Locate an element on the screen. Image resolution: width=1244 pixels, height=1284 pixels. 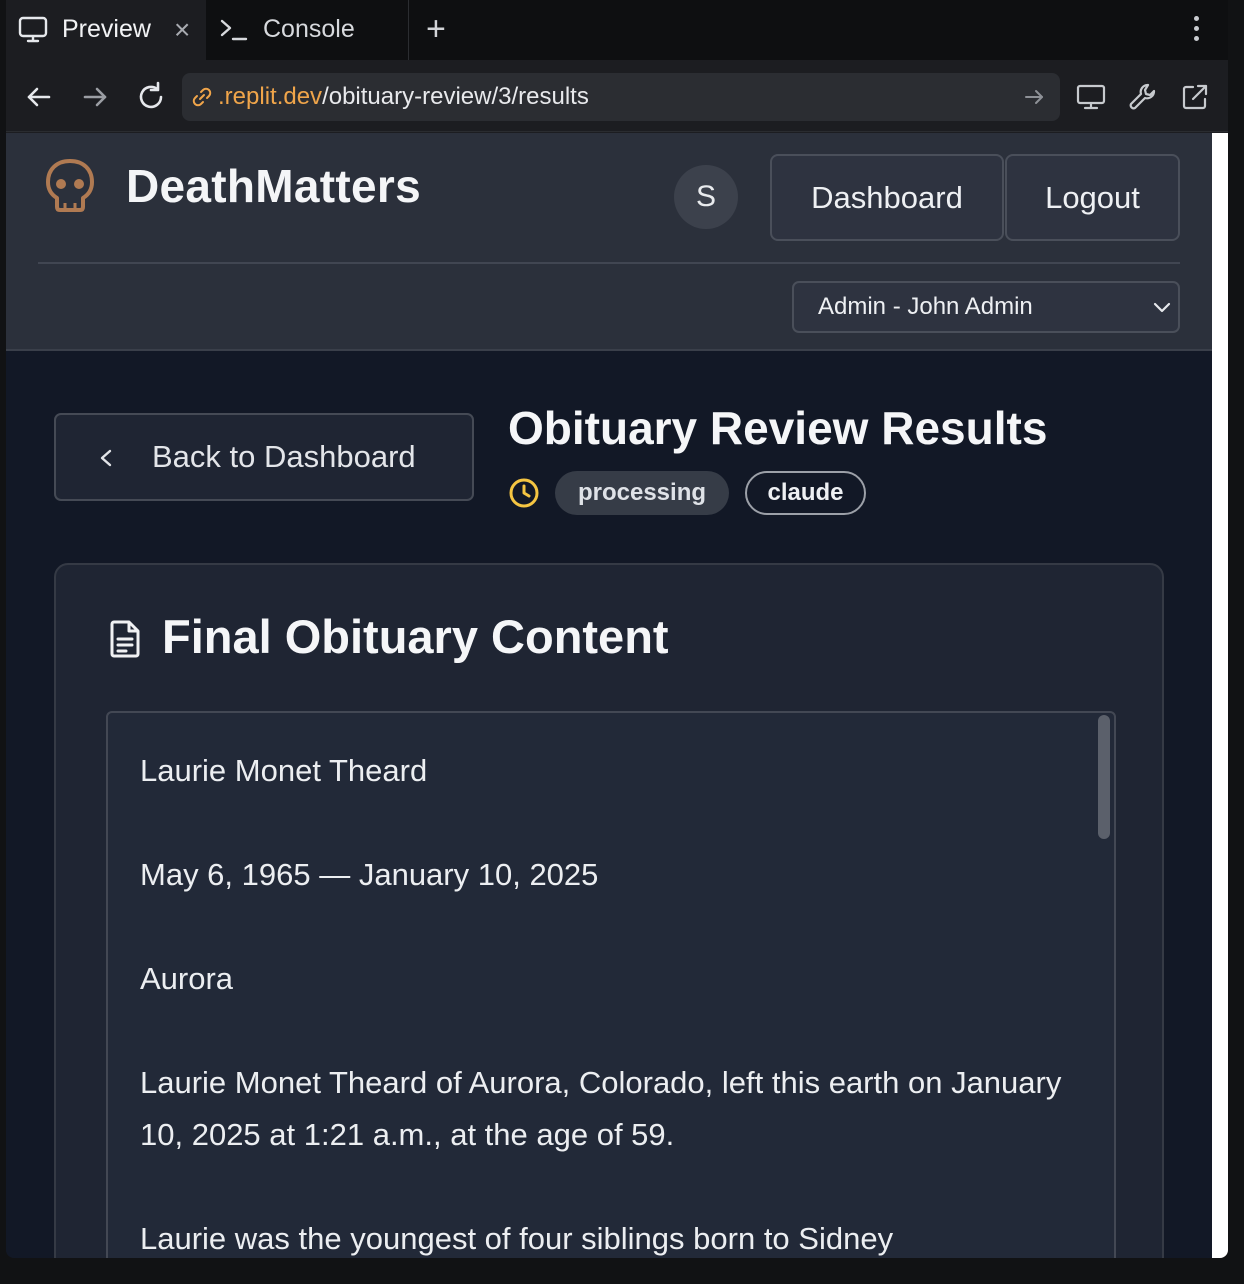
chevron-left-icon is located at coordinates (106, 458).